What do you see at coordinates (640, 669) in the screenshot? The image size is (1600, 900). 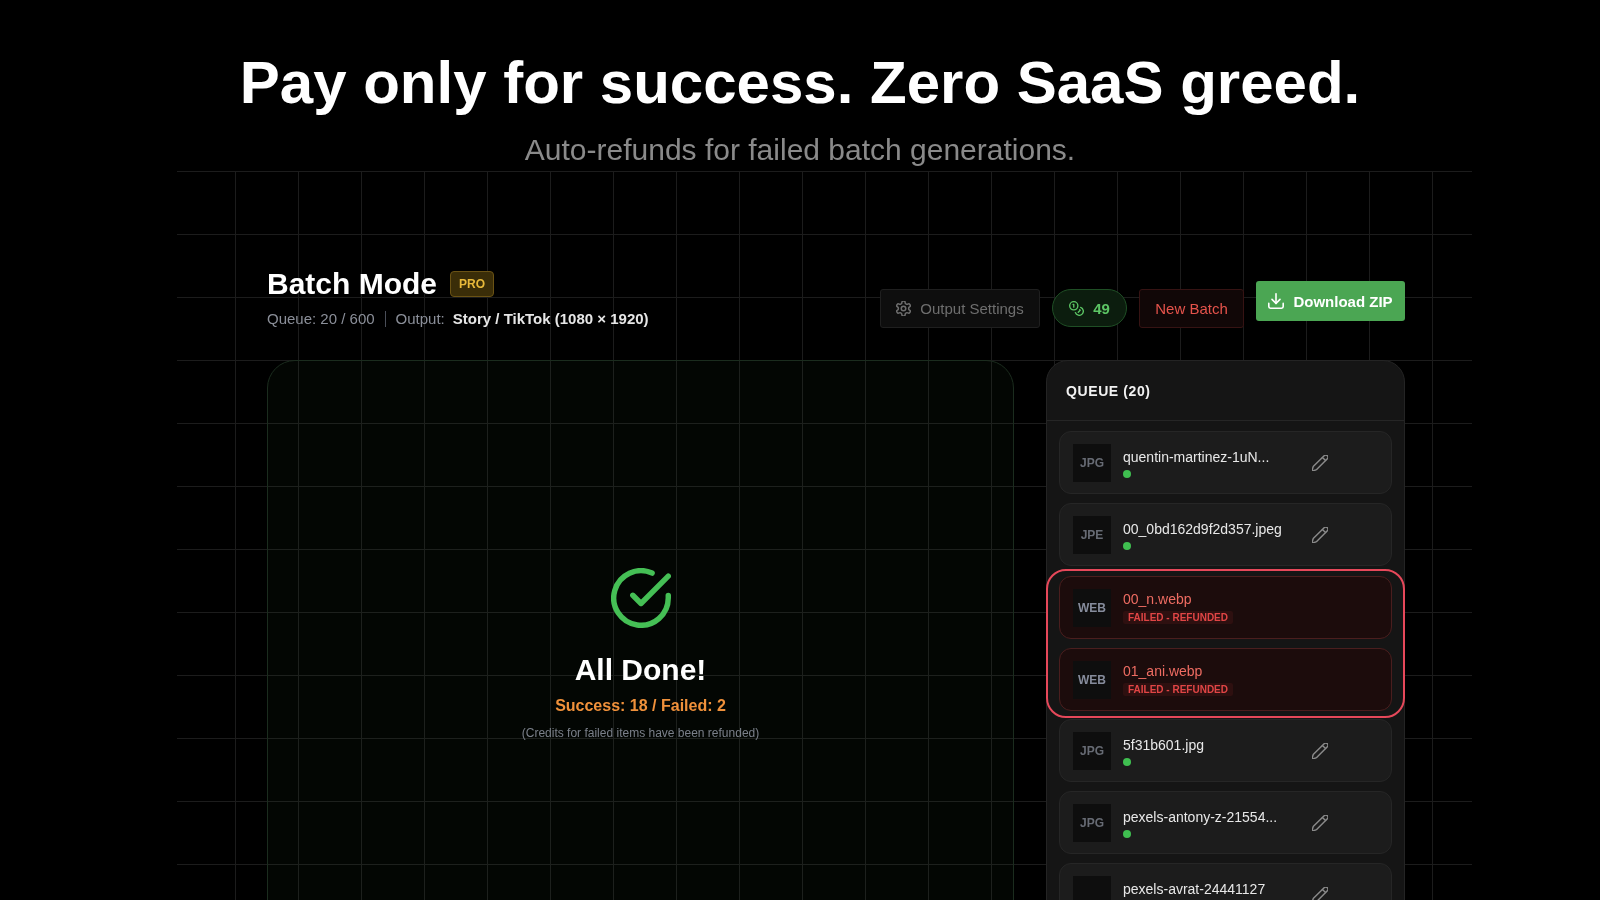 I see `all-done-title: All Done!` at bounding box center [640, 669].